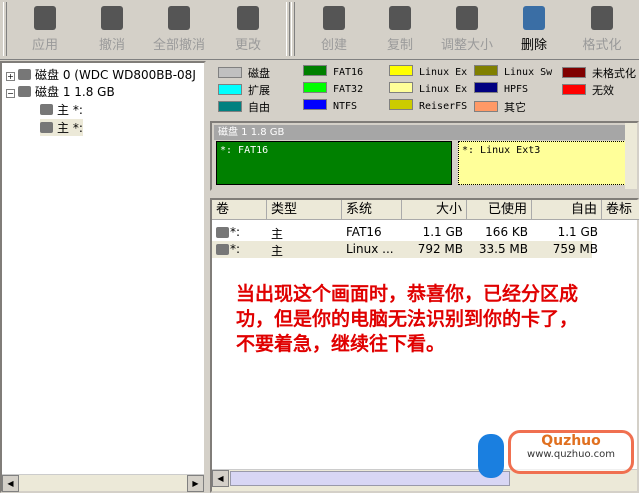 The image size is (639, 493). What do you see at coordinates (506, 232) in the screenshot?
I see `table-cell: 166 KB` at bounding box center [506, 232].